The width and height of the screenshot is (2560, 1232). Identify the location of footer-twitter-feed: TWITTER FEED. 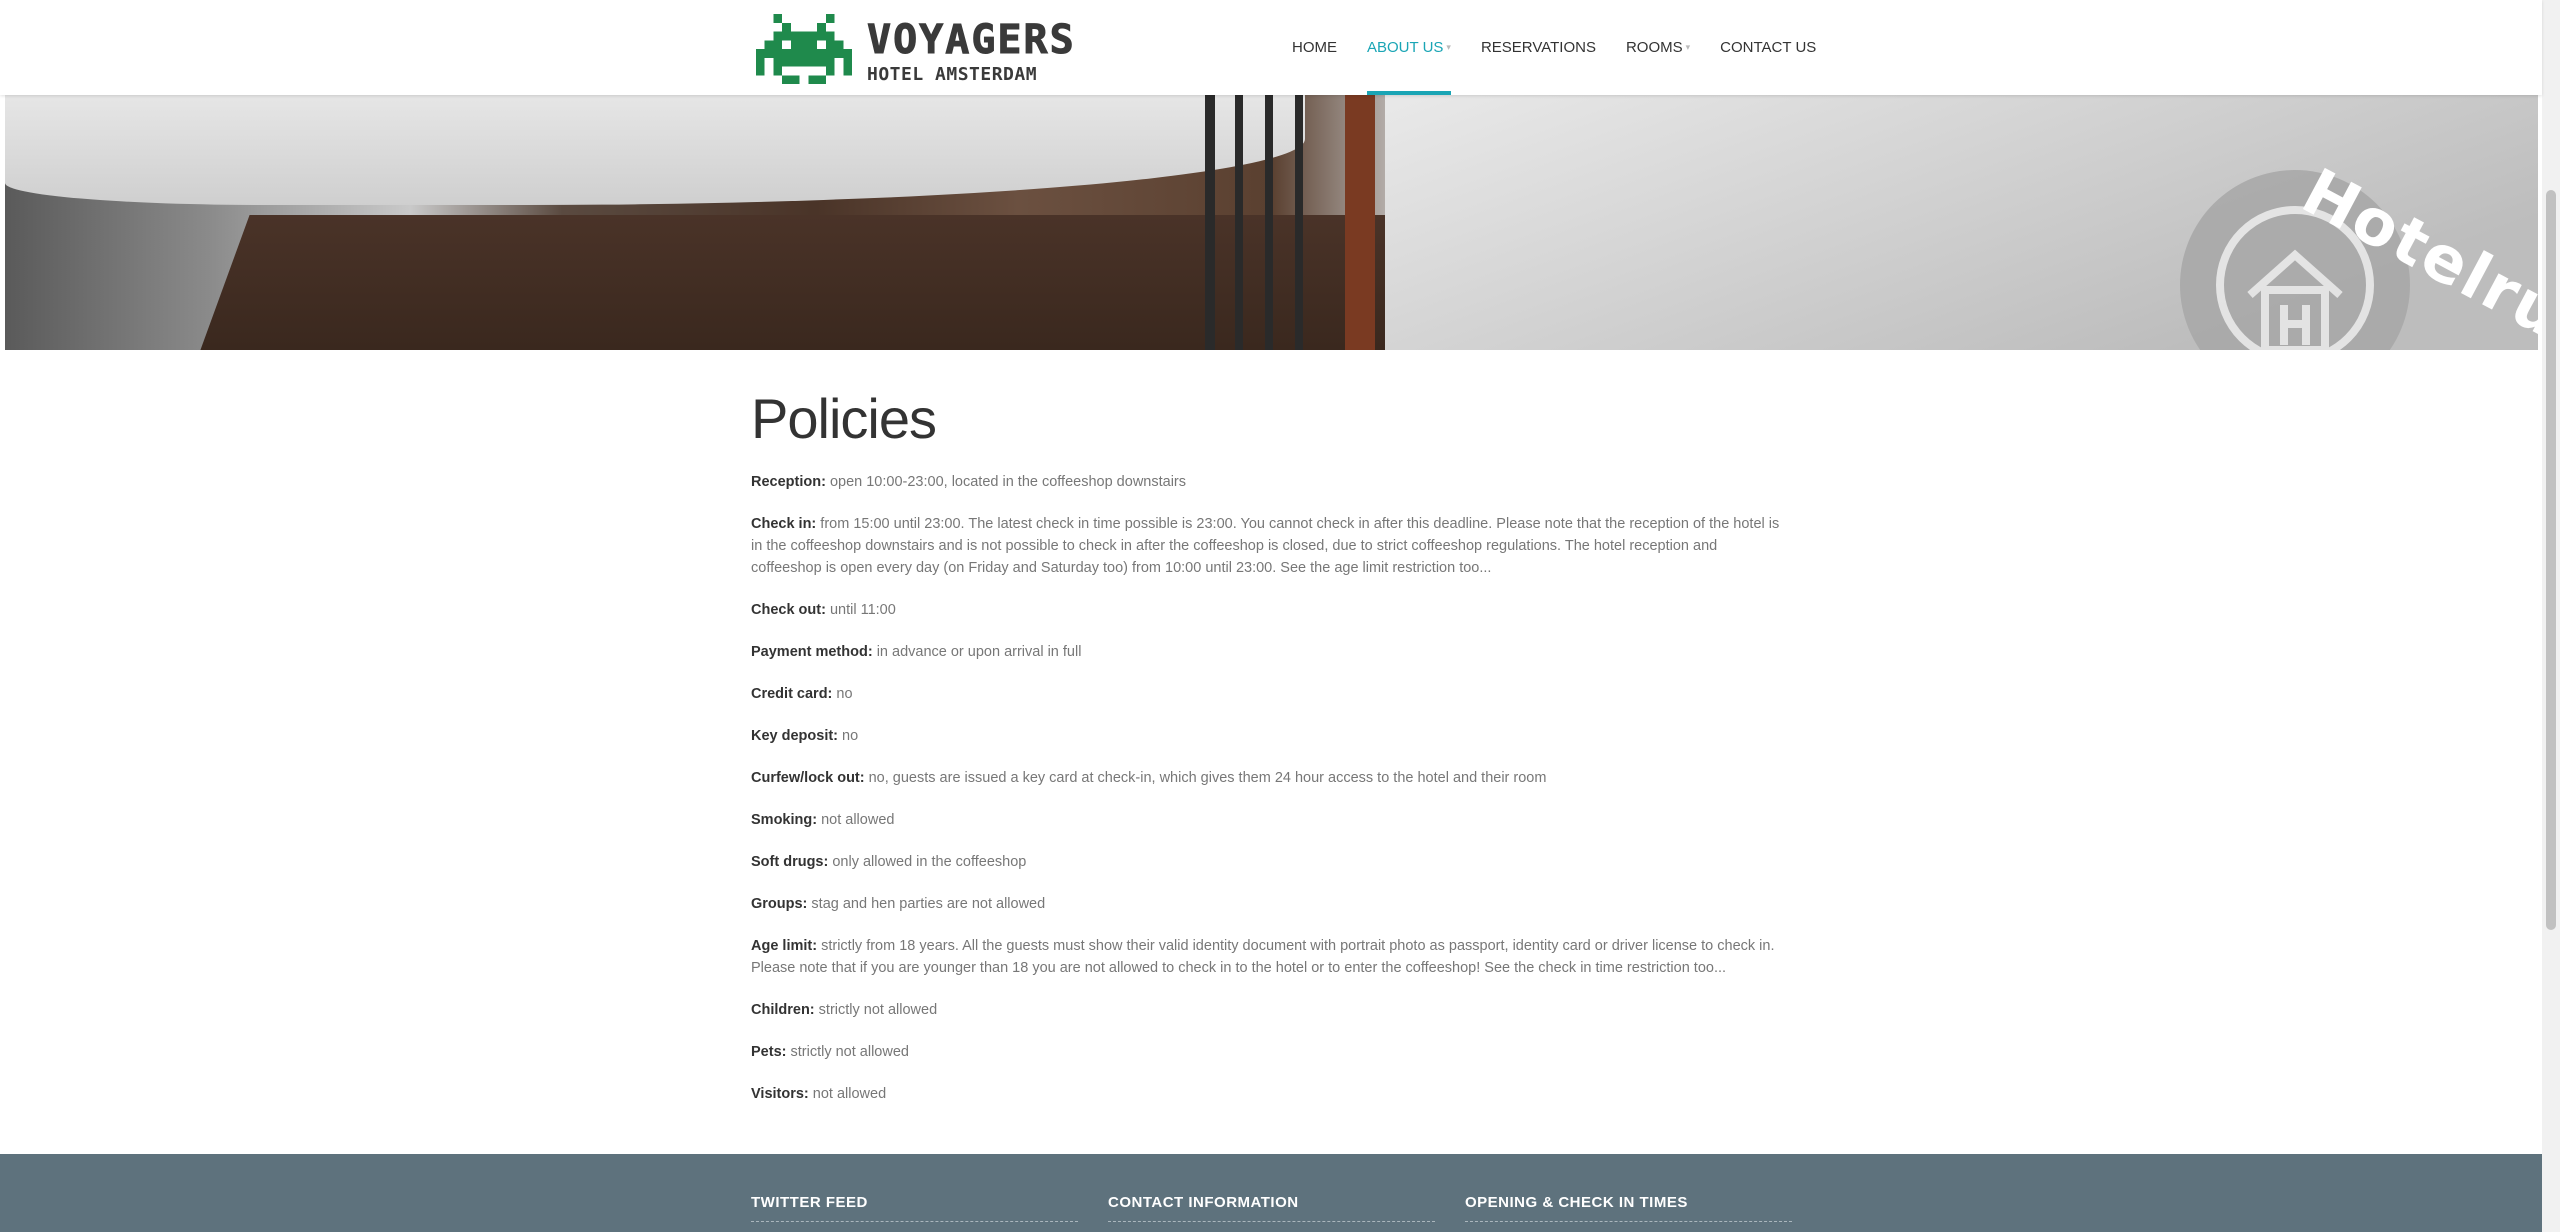
(914, 1208).